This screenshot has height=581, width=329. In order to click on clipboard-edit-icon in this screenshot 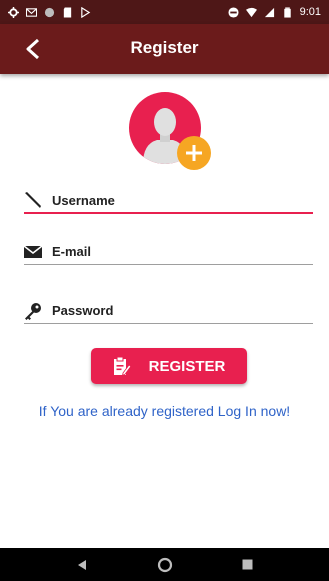, I will do `click(122, 366)`.